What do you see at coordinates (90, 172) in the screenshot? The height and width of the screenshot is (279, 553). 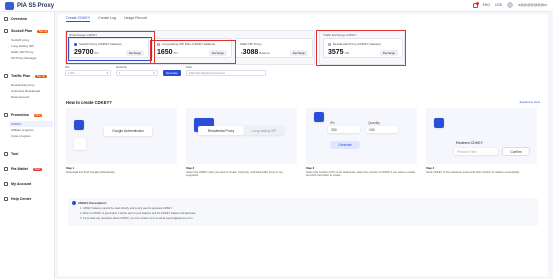 I see `step-text: Download and bind Google Authenticator` at bounding box center [90, 172].